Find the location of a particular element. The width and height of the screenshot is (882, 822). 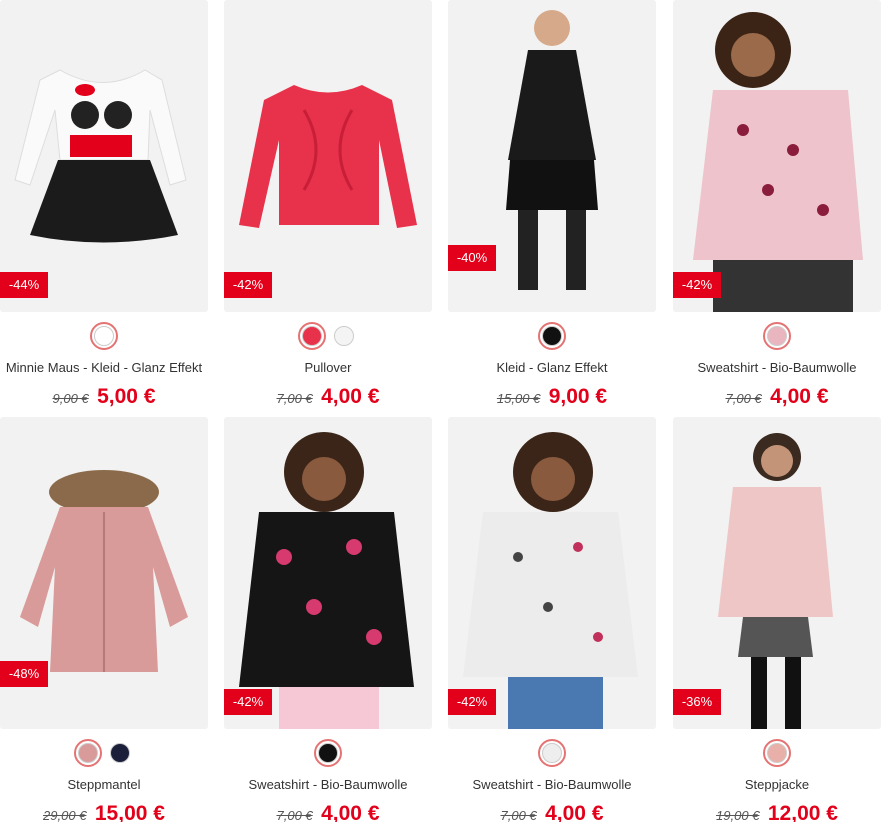

discount-badge: -40% is located at coordinates (472, 258).